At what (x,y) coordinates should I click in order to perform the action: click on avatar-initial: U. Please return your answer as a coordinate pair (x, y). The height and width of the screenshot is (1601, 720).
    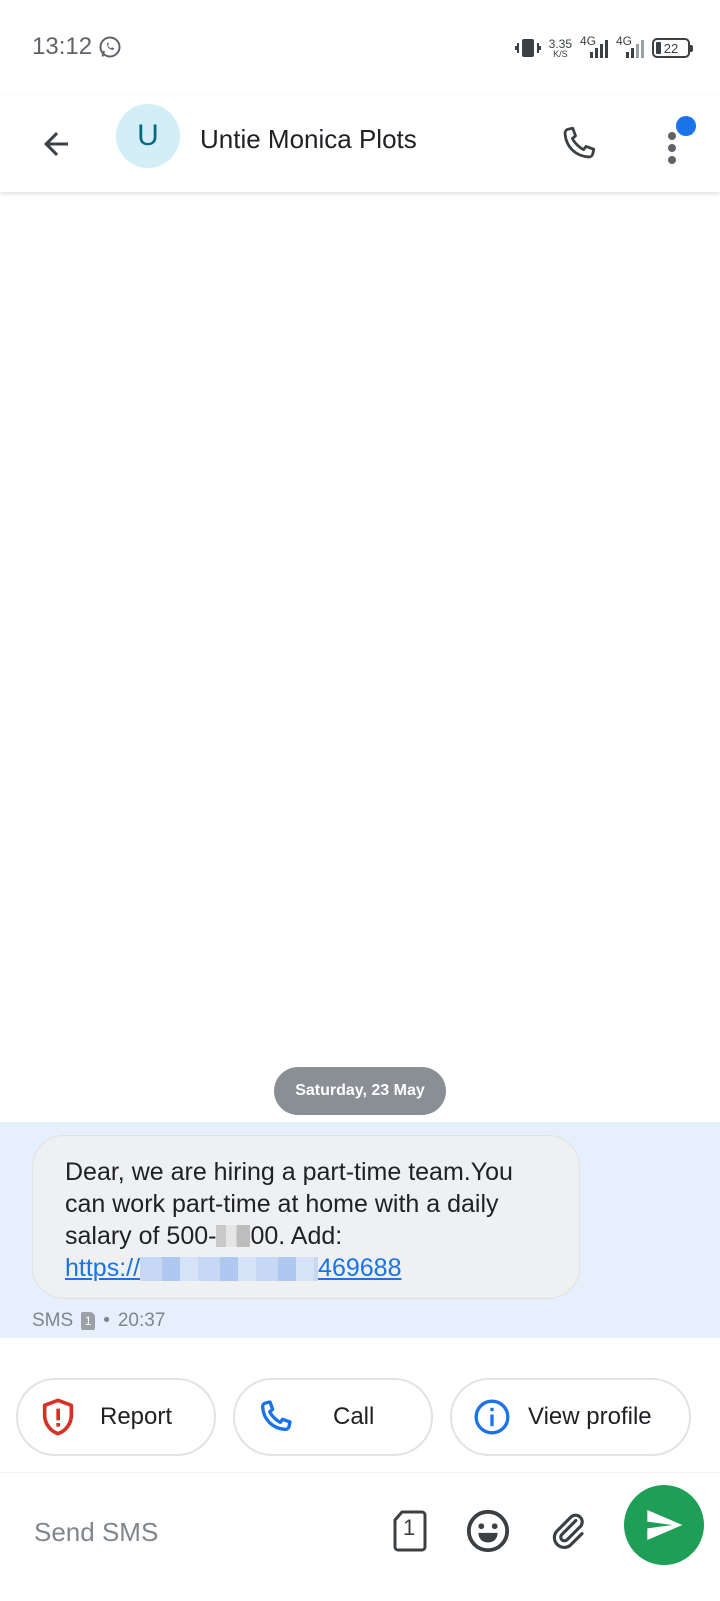
    Looking at the image, I should click on (148, 135).